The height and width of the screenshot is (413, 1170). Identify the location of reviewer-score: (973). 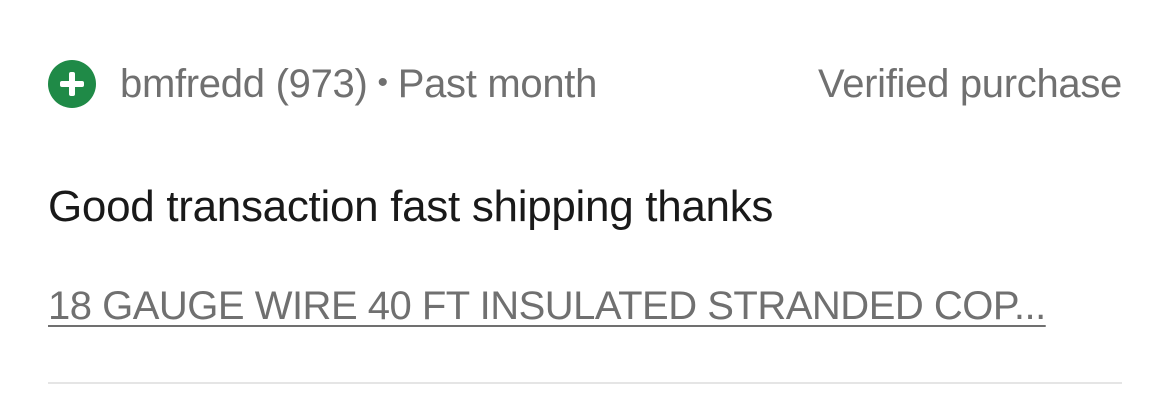
(321, 83).